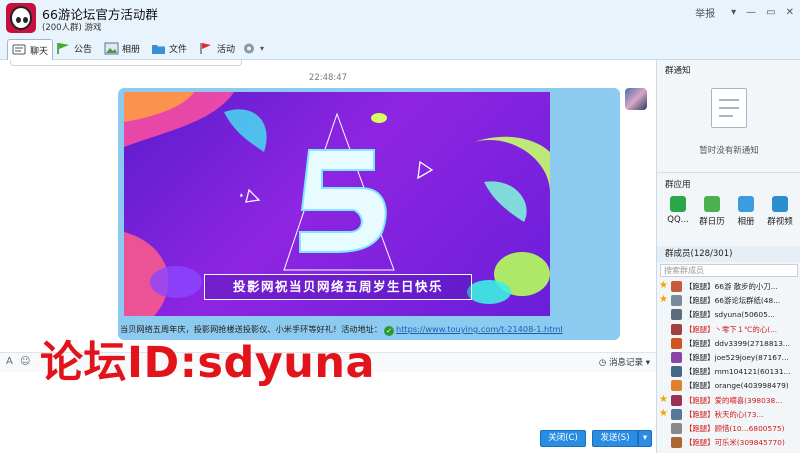 Image resolution: width=800 pixels, height=453 pixels. I want to click on tab-bar: 聊天 公告 相册 文件 活动 ▾, so click(400, 48).